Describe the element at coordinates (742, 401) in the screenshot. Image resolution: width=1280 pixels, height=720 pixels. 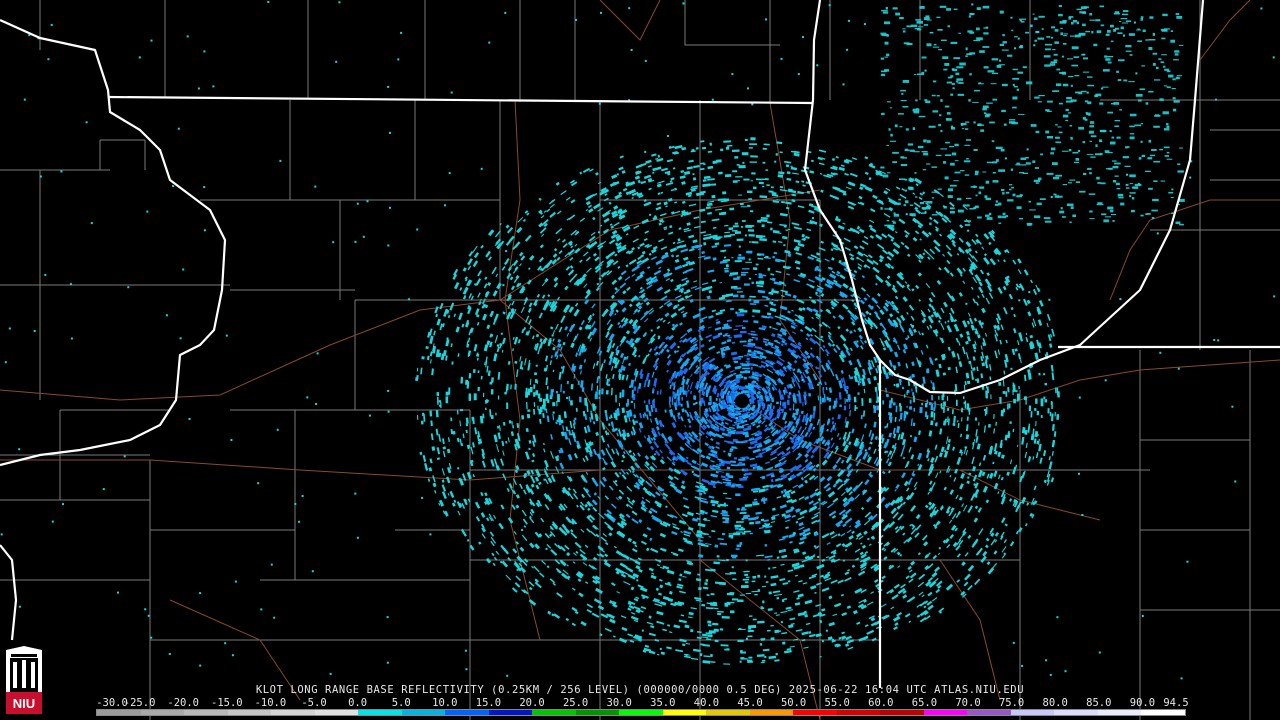
I see `radar-site-marker` at that location.